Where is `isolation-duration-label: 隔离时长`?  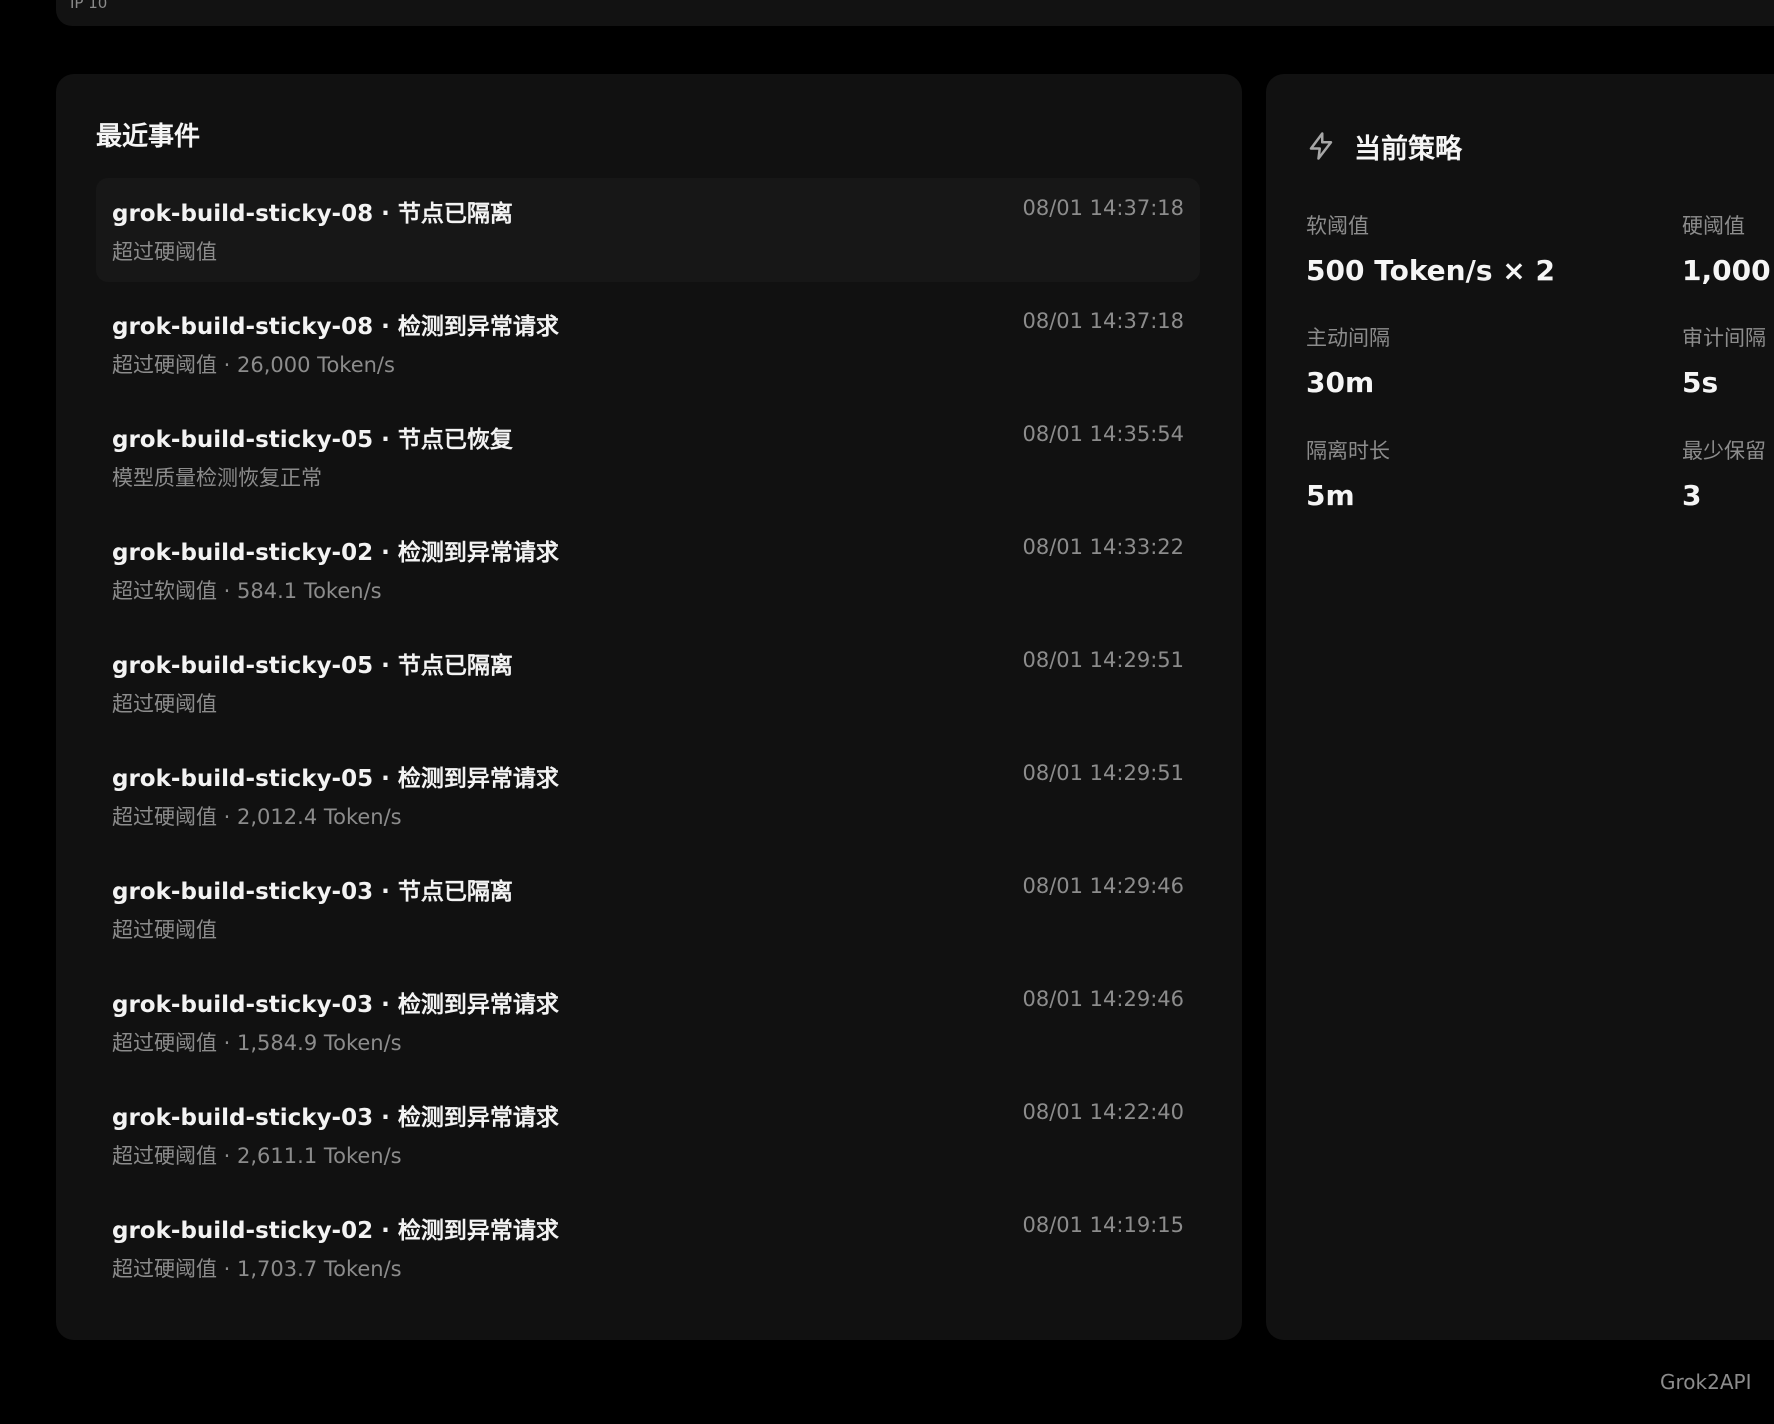
isolation-duration-label: 隔离时长 is located at coordinates (1348, 451).